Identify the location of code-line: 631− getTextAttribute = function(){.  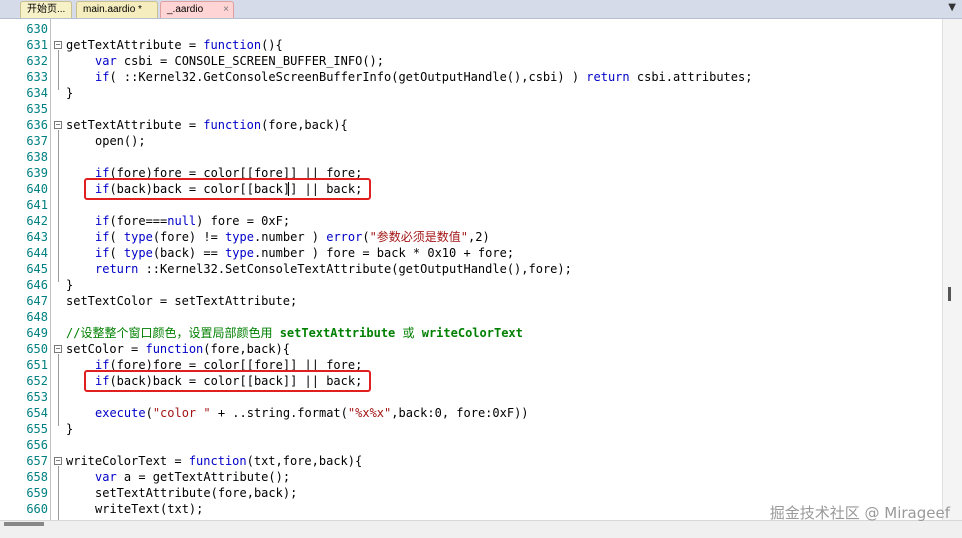
(470, 45).